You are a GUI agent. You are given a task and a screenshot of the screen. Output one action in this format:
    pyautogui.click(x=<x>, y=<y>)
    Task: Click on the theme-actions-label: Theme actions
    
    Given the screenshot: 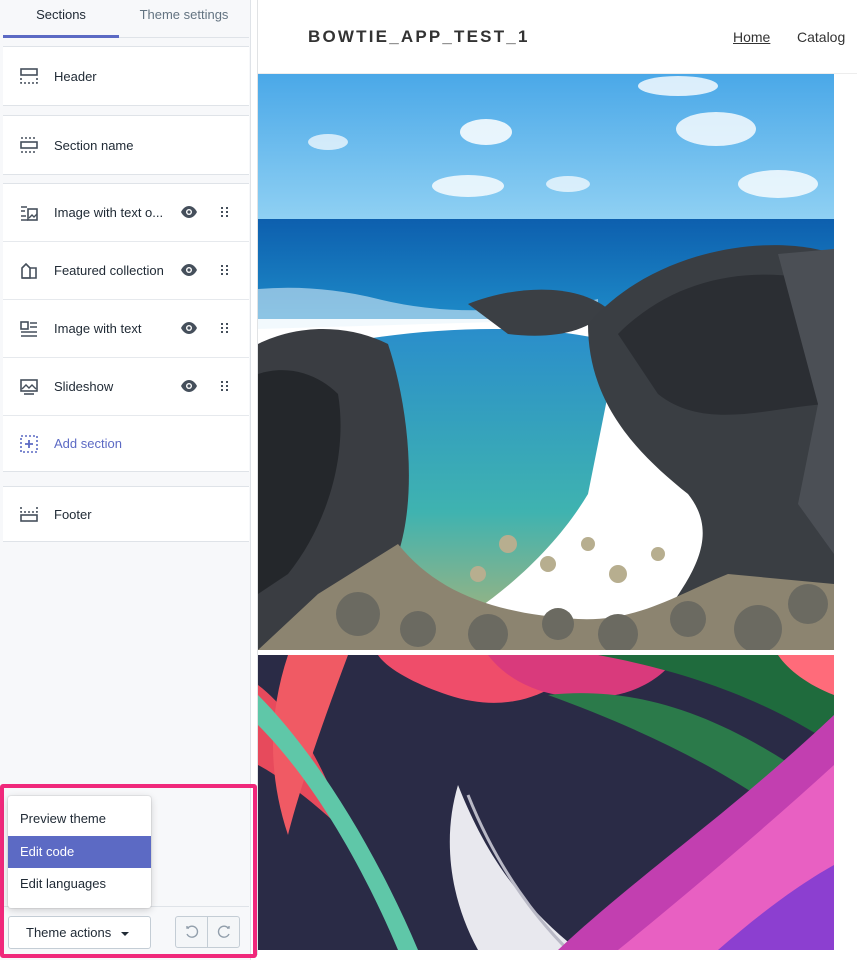 What is the action you would take?
    pyautogui.click(x=69, y=932)
    